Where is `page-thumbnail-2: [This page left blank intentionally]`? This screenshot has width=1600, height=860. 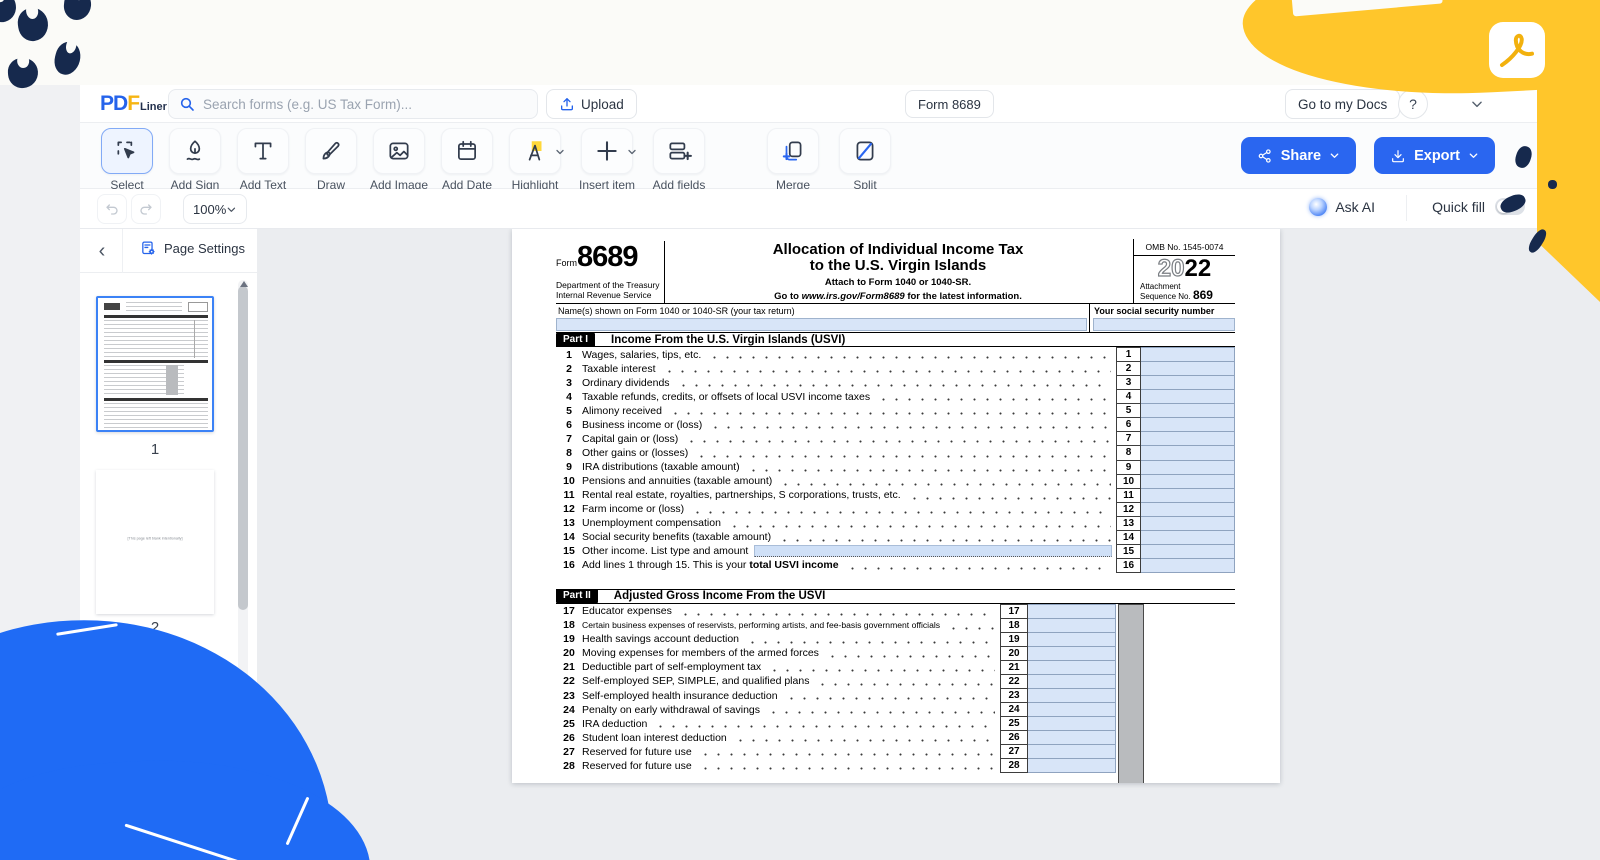 page-thumbnail-2: [This page left blank intentionally] is located at coordinates (155, 542).